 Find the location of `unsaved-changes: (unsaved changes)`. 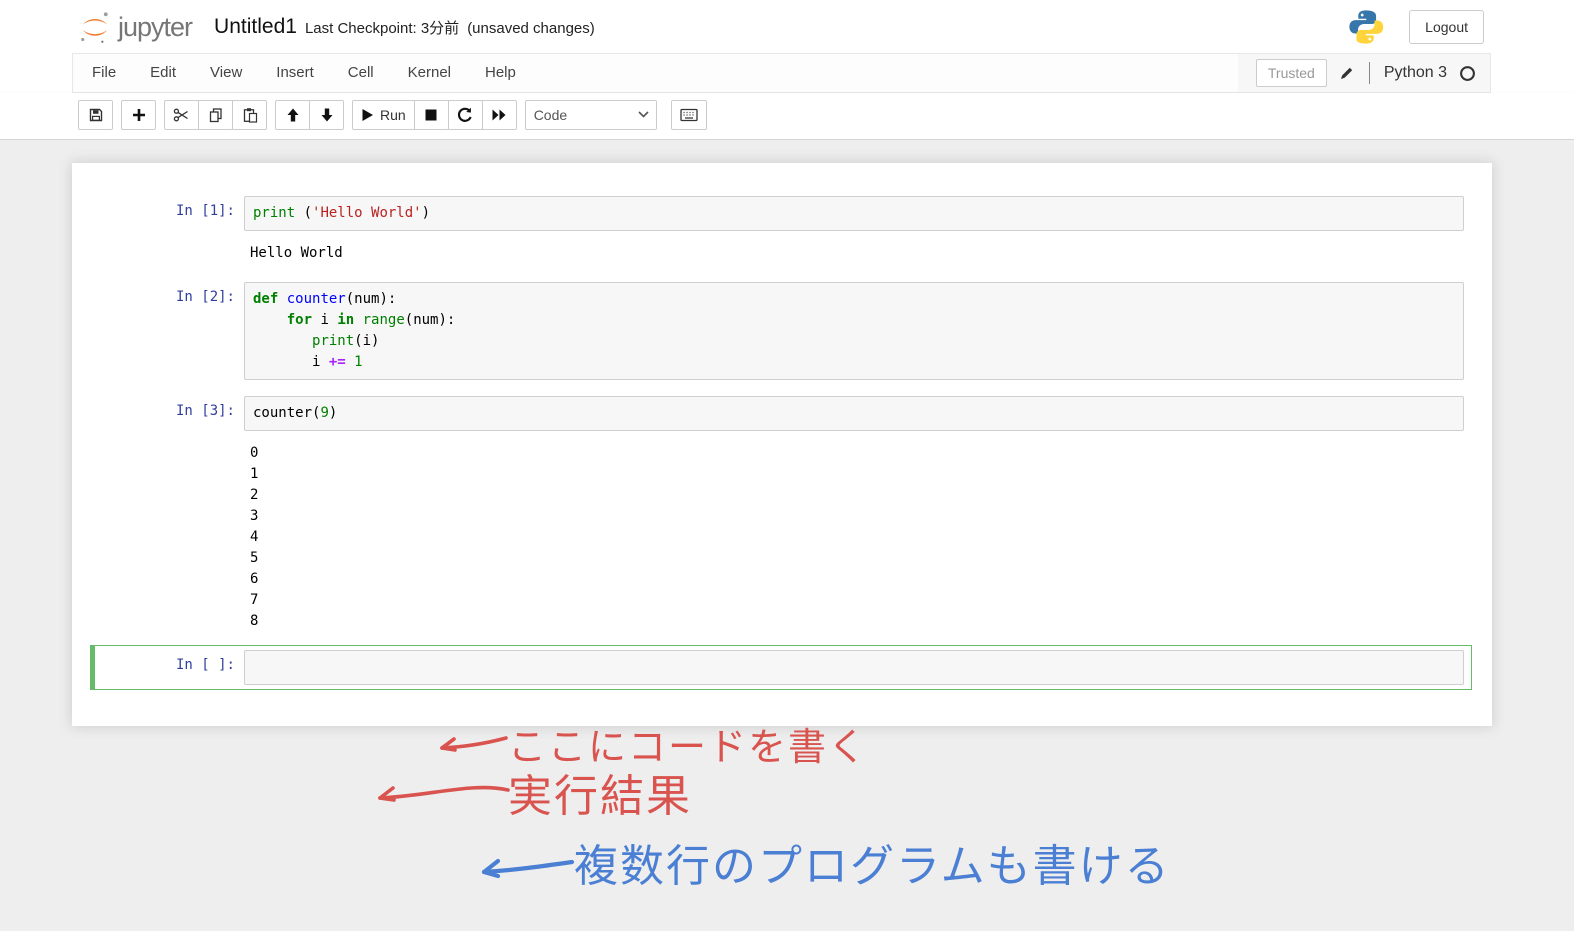

unsaved-changes: (unsaved changes) is located at coordinates (531, 28).